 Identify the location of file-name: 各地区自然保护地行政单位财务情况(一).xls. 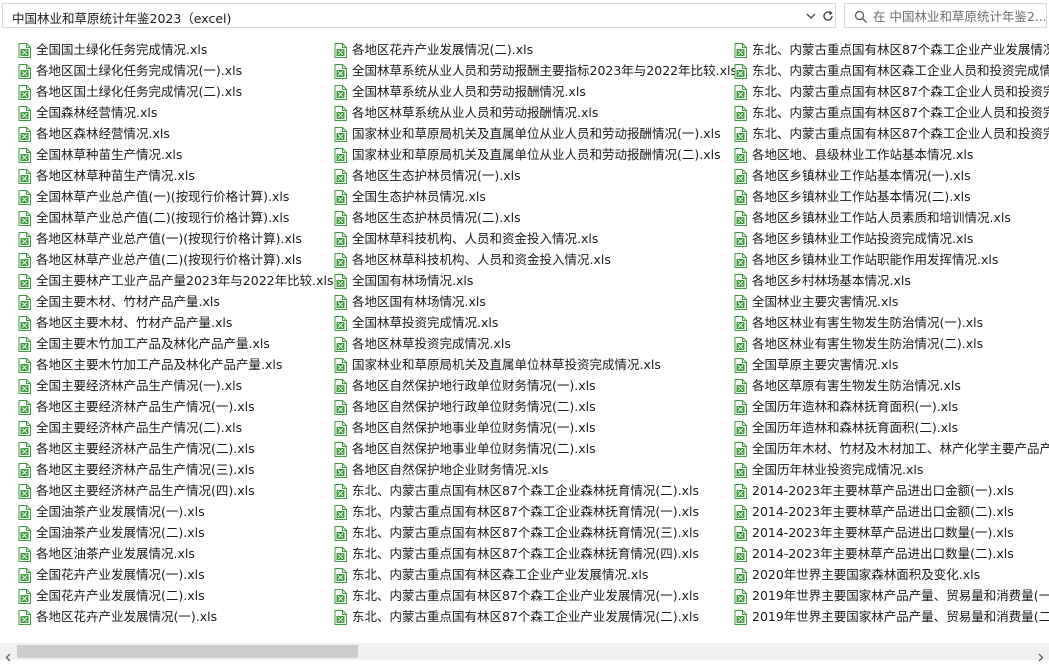
(474, 385).